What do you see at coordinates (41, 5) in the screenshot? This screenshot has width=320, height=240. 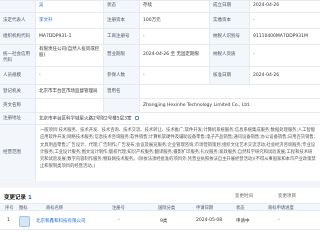 I see `field-value-text: 吴` at bounding box center [41, 5].